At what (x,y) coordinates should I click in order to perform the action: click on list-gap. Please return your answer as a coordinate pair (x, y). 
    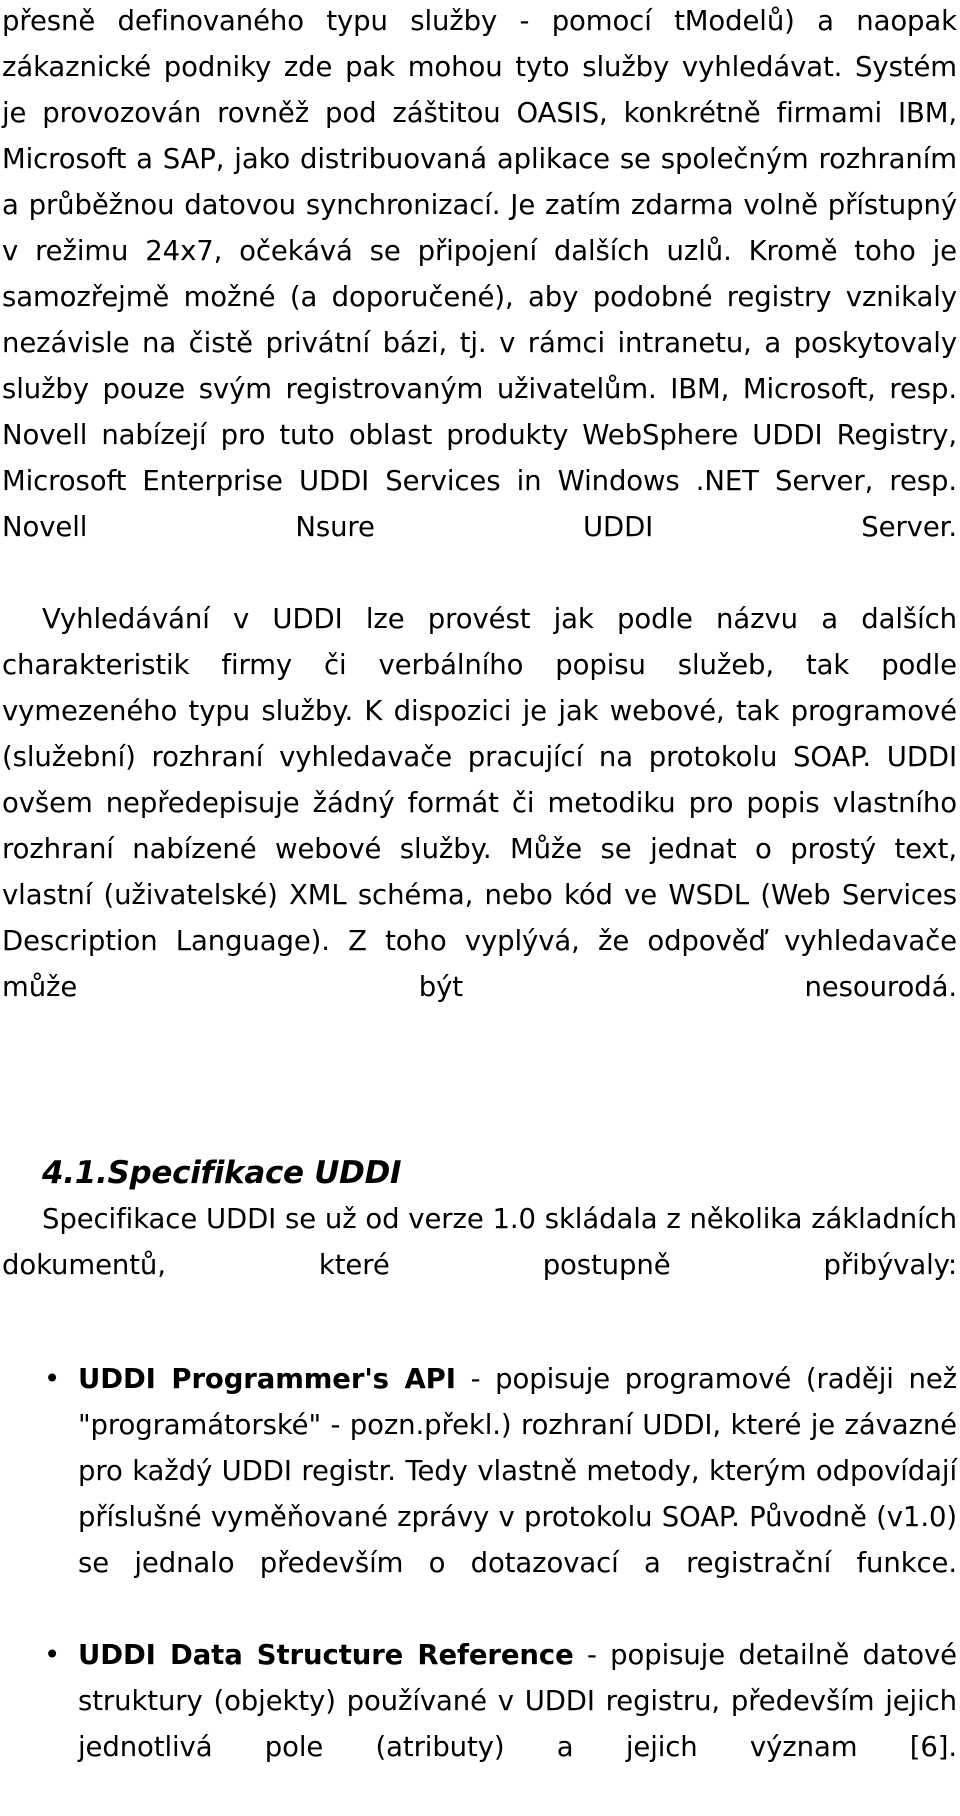
    Looking at the image, I should click on (479, 1345).